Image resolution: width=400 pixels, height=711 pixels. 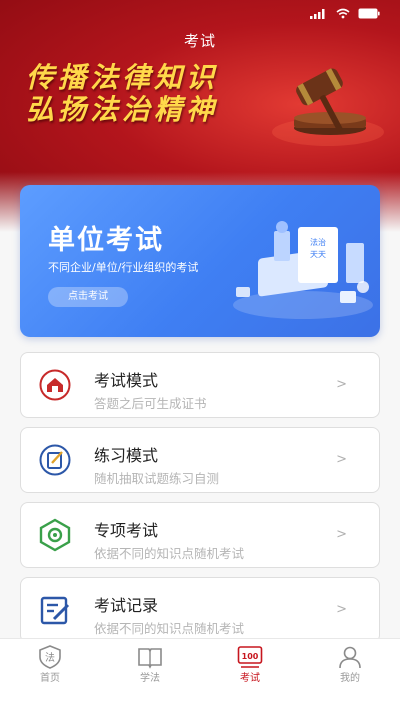 I want to click on exam-score-icon: 100, so click(x=250, y=657).